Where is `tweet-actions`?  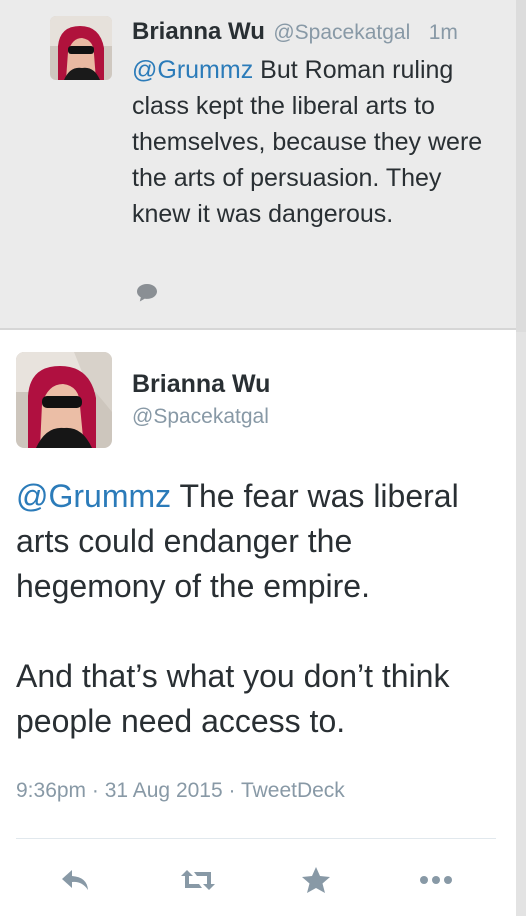
tweet-actions is located at coordinates (258, 880).